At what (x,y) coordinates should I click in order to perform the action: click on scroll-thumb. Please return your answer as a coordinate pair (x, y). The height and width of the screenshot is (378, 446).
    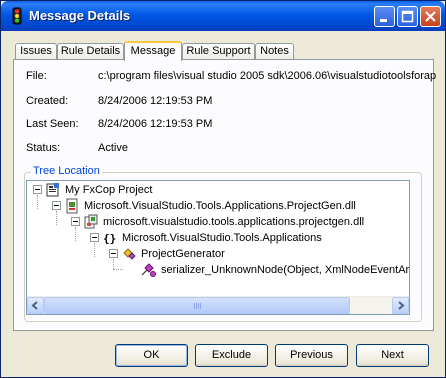
    Looking at the image, I should click on (197, 305).